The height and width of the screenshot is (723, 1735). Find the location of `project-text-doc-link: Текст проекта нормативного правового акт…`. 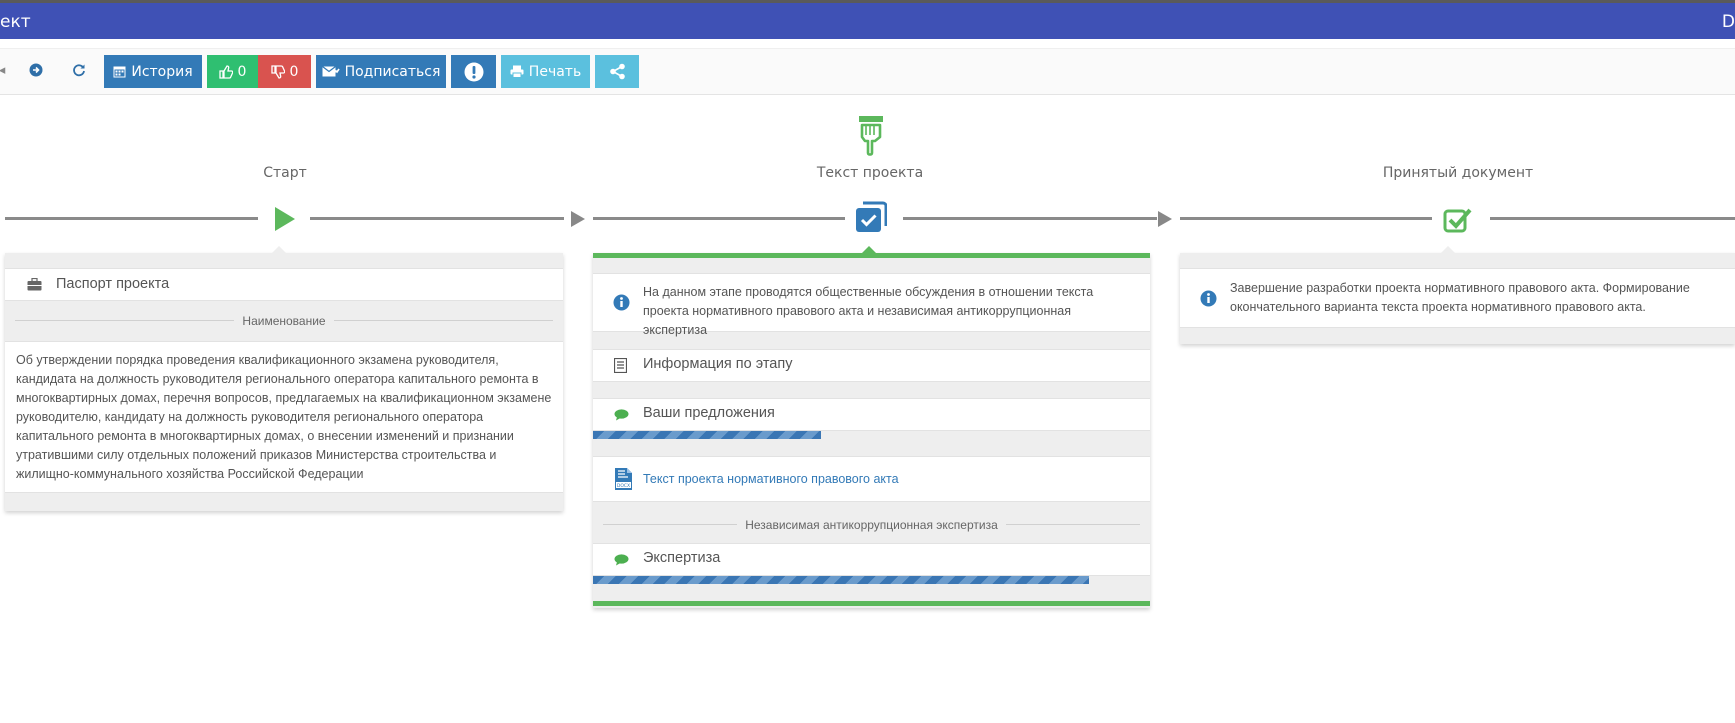

project-text-doc-link: Текст проекта нормативного правового акт… is located at coordinates (771, 479).